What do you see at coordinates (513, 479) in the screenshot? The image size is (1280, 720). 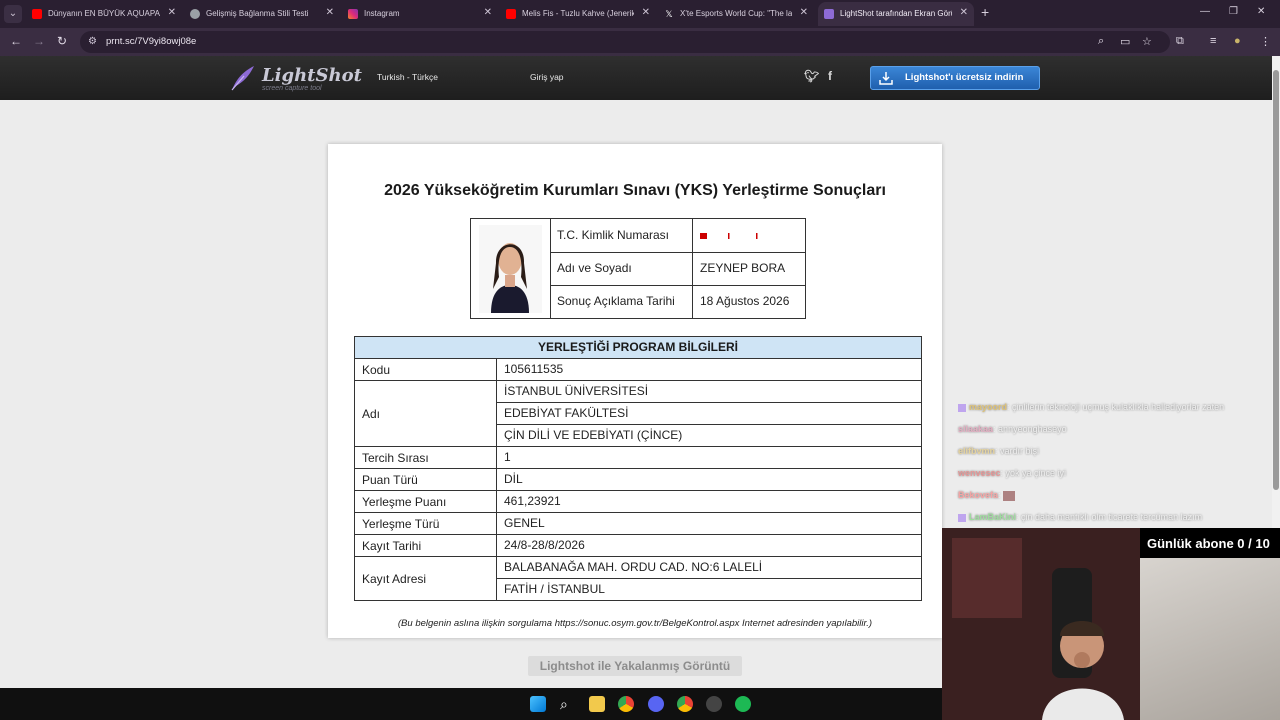 I see `program-row-value: DİL` at bounding box center [513, 479].